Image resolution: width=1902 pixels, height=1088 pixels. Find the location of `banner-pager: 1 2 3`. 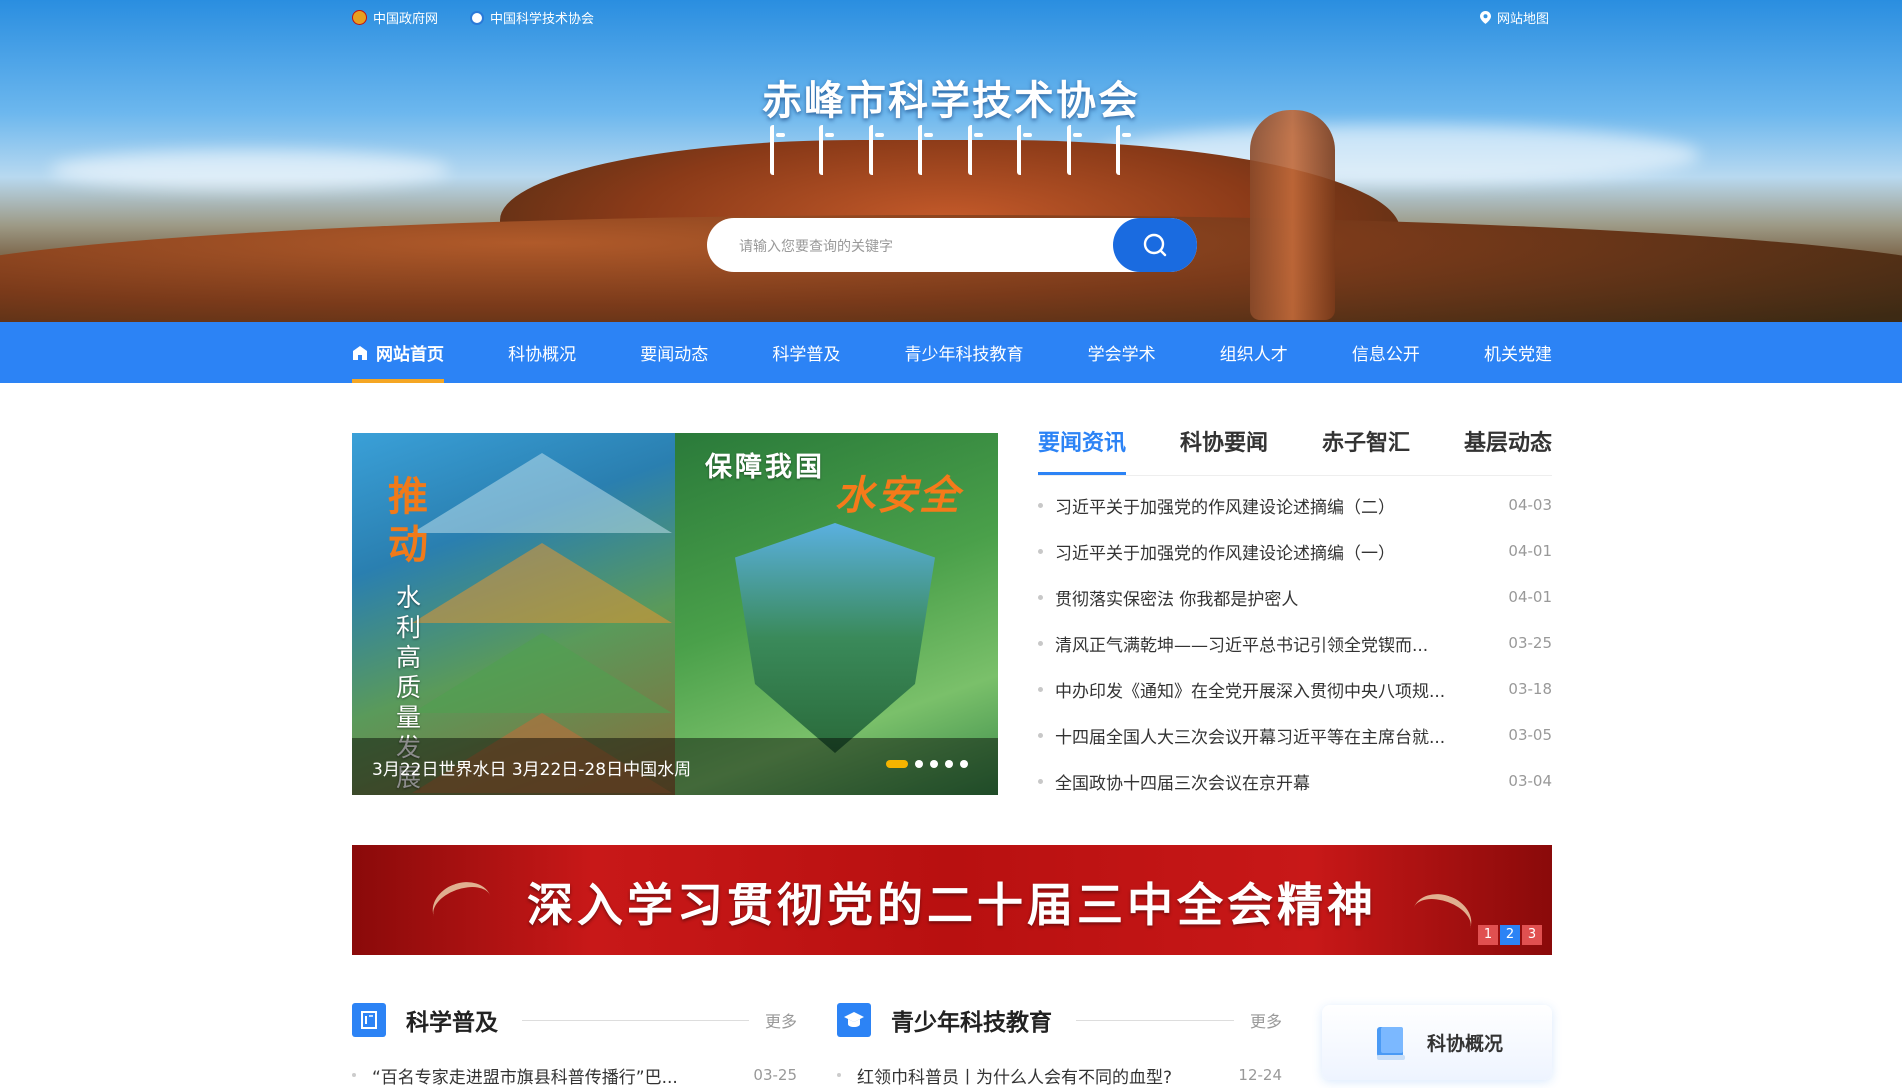

banner-pager: 1 2 3 is located at coordinates (1510, 935).